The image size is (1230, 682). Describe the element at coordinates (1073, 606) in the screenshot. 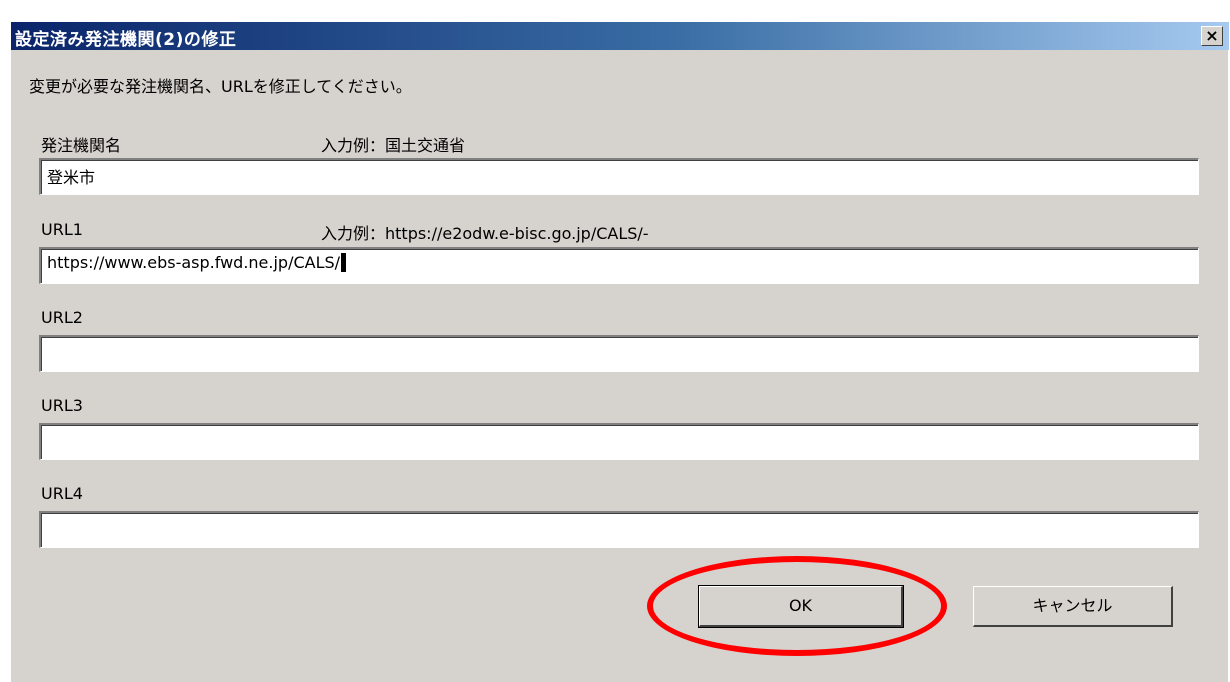

I see `cancel-button: キャンセル` at that location.